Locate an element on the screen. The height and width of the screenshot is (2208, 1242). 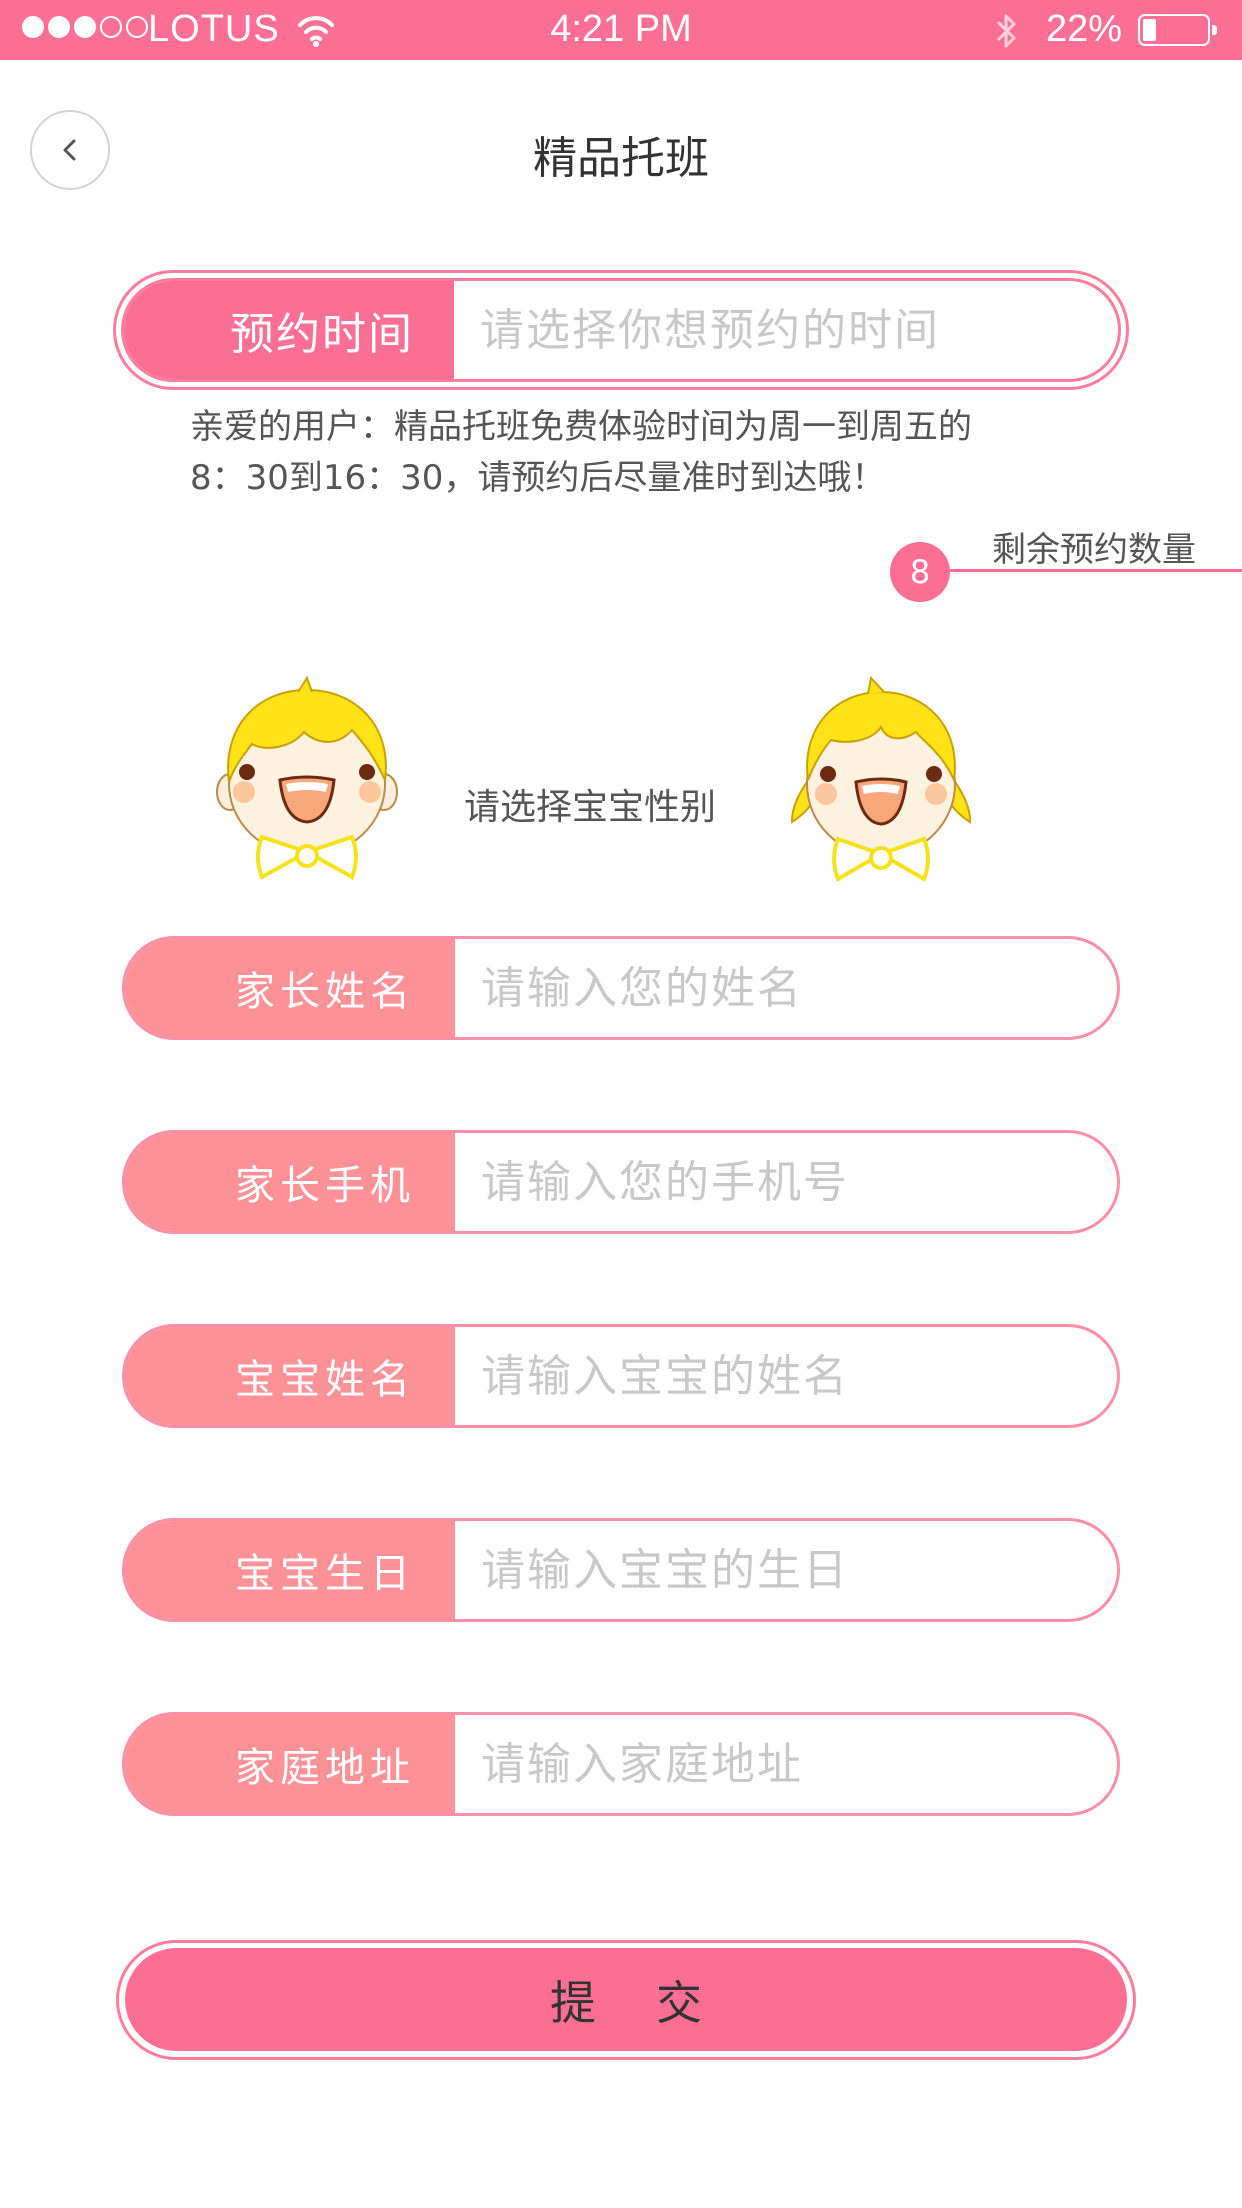
boy-avatar-icon is located at coordinates (307, 780).